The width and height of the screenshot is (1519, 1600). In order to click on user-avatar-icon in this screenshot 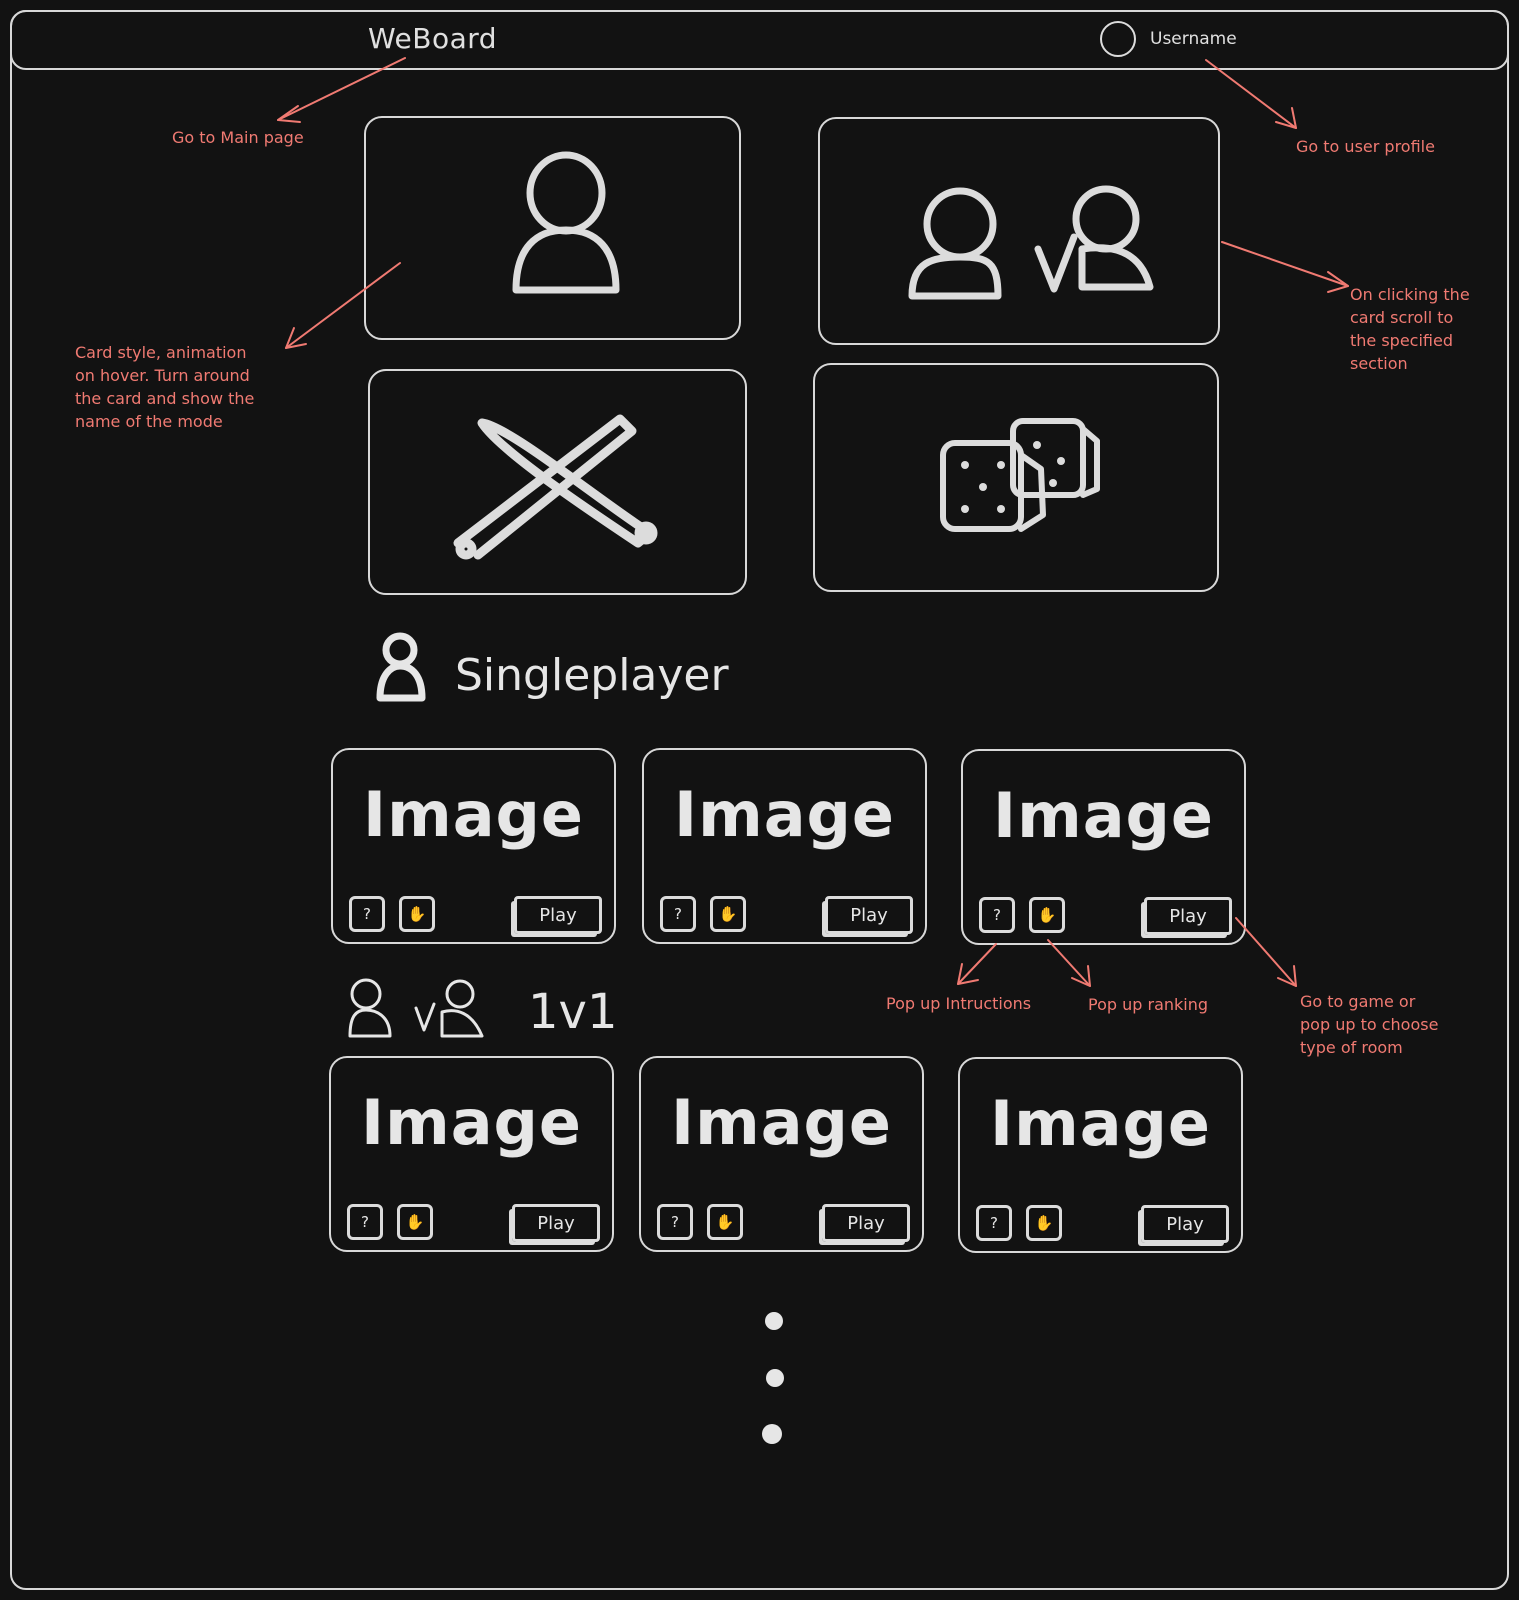, I will do `click(1118, 39)`.